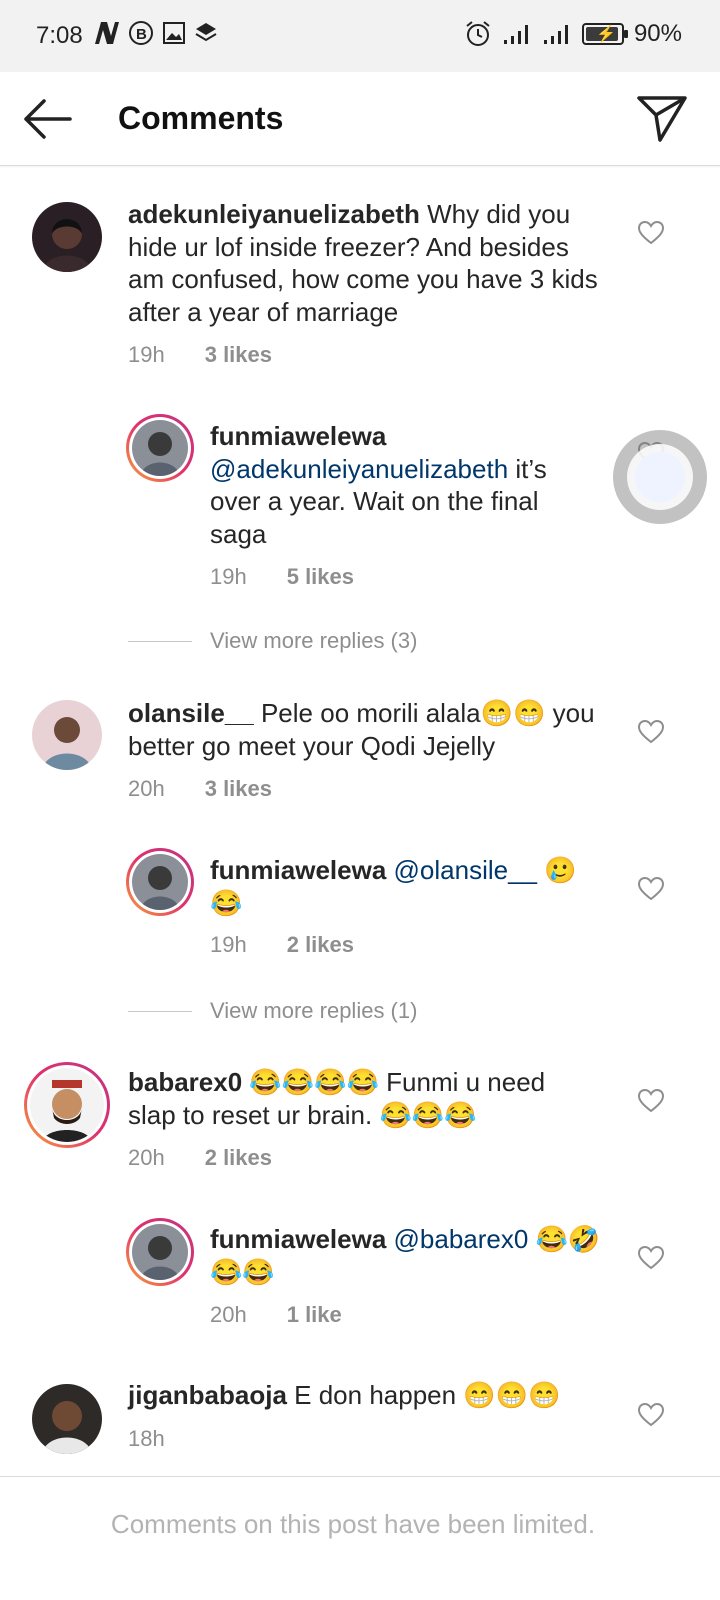 The height and width of the screenshot is (1600, 720). I want to click on back-arrow-icon, so click(48, 119).